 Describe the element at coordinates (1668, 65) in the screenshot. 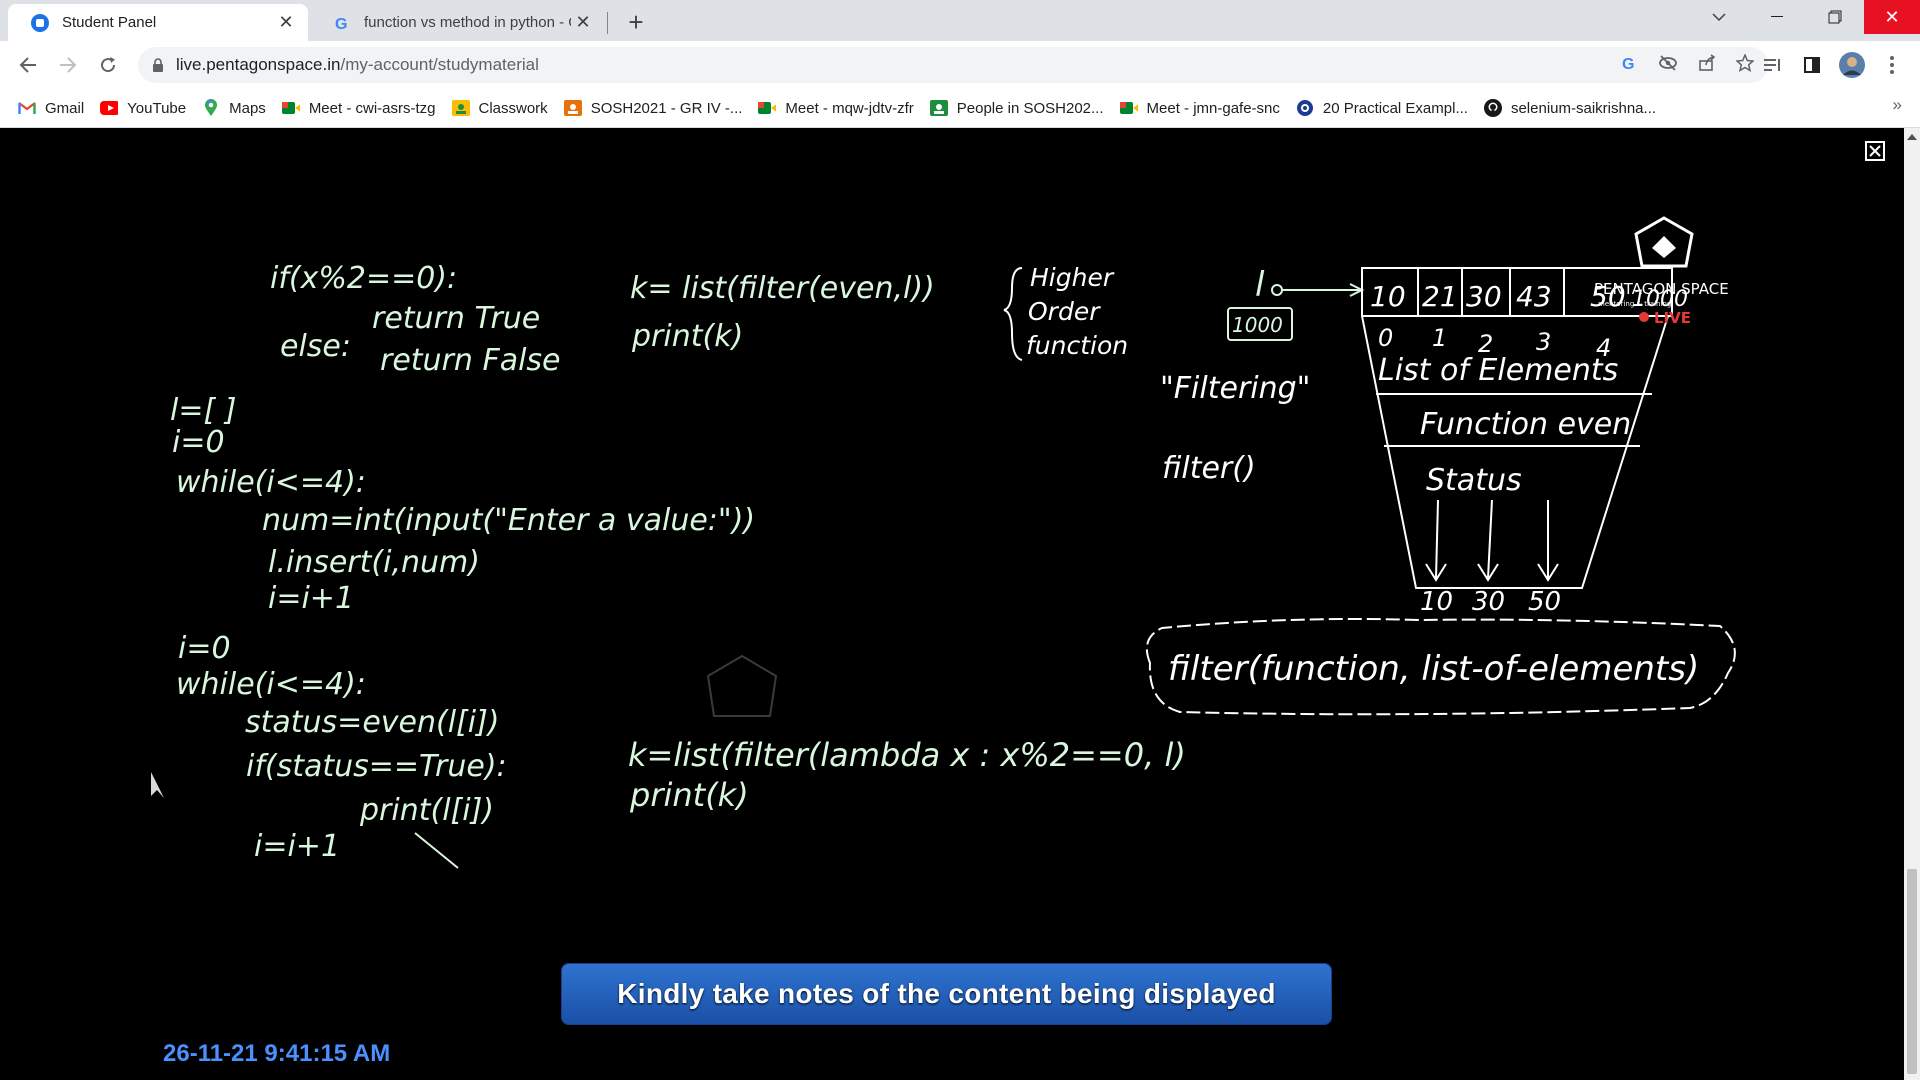

I see `eye-slash-icon` at that location.